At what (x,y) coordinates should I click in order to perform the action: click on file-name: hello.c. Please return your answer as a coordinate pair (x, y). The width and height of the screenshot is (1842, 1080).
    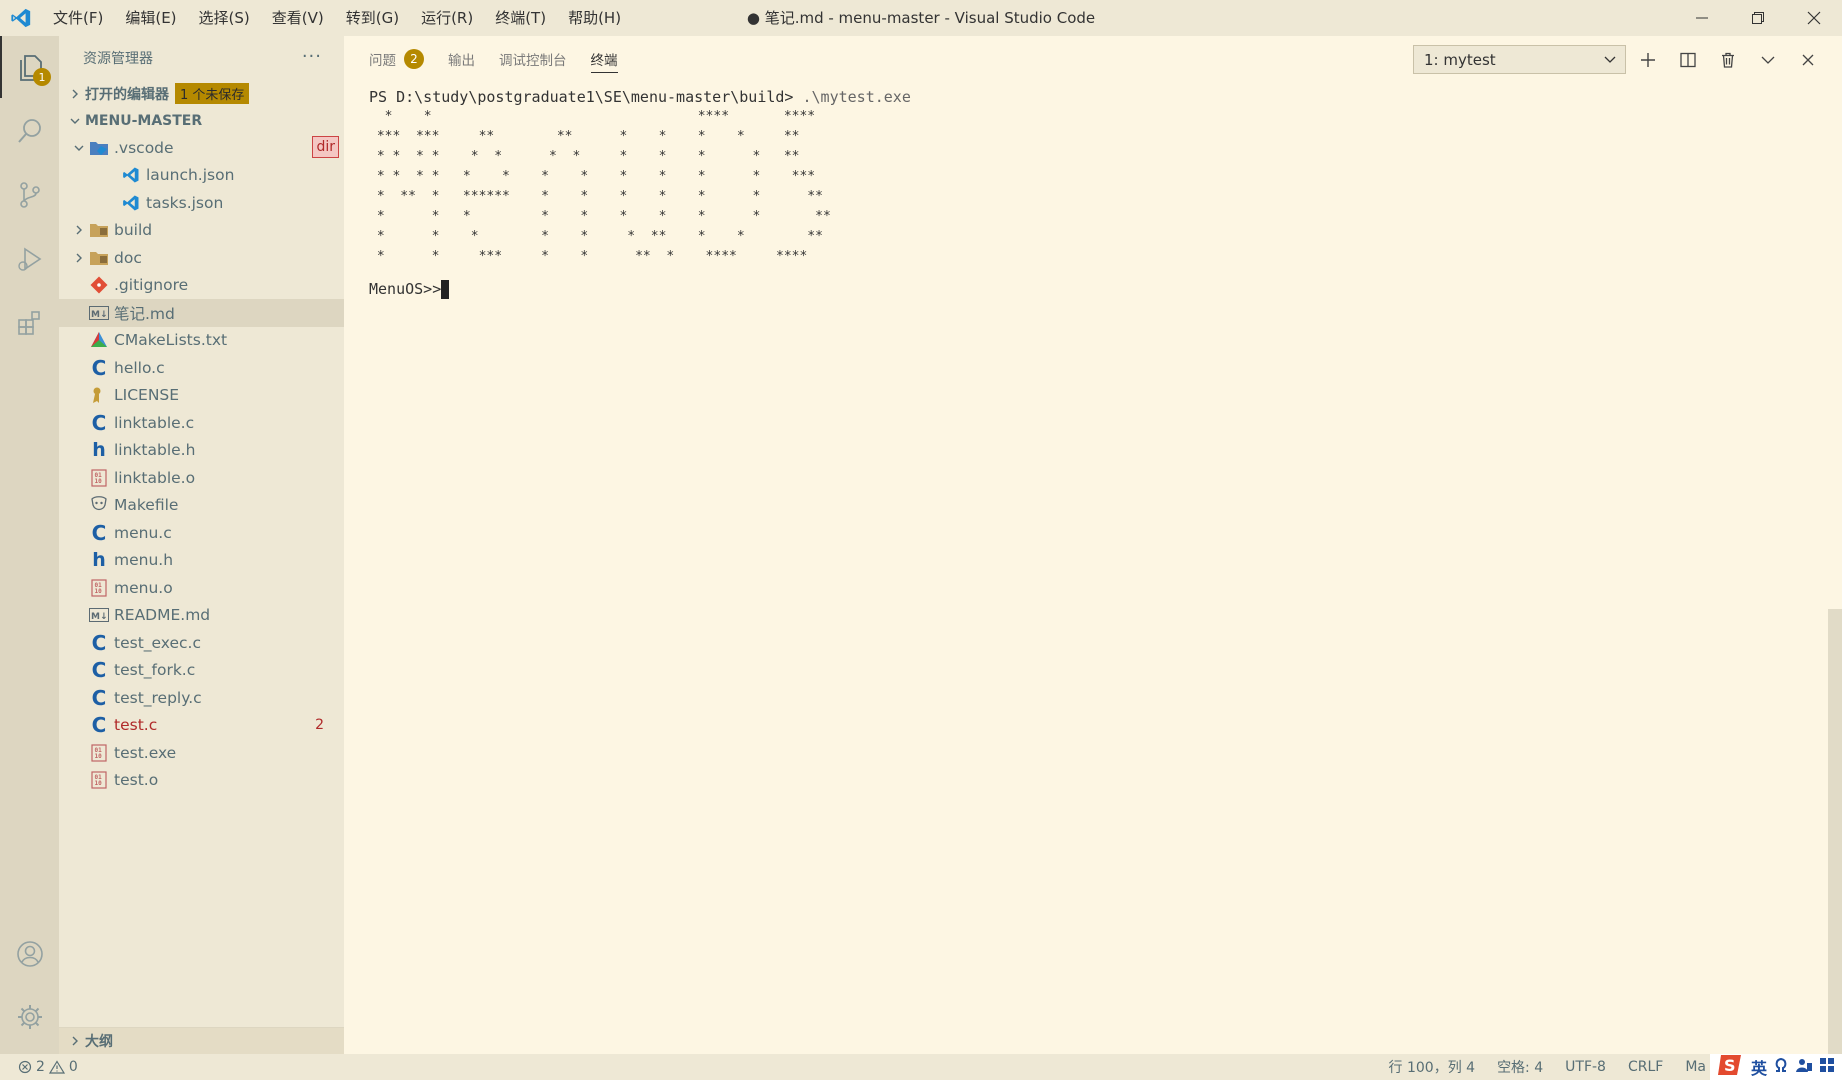
    Looking at the image, I should click on (139, 367).